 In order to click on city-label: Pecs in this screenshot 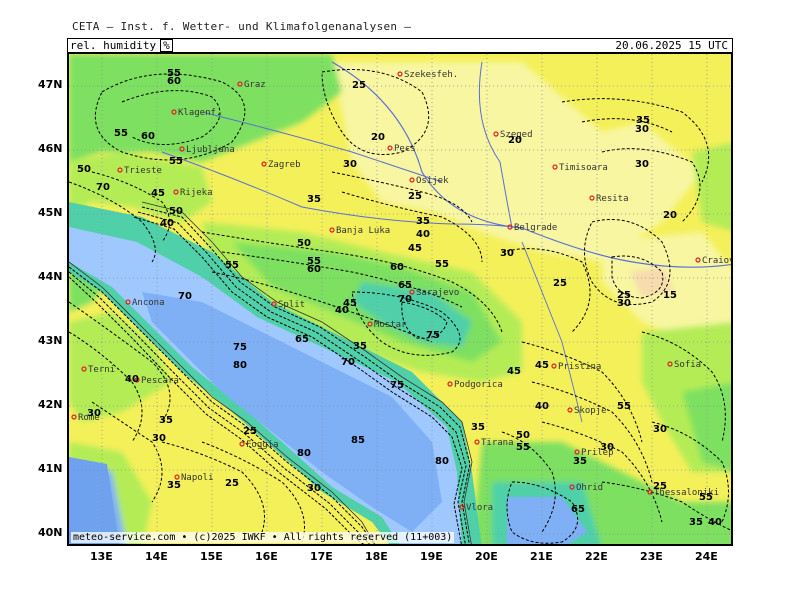, I will do `click(405, 149)`.